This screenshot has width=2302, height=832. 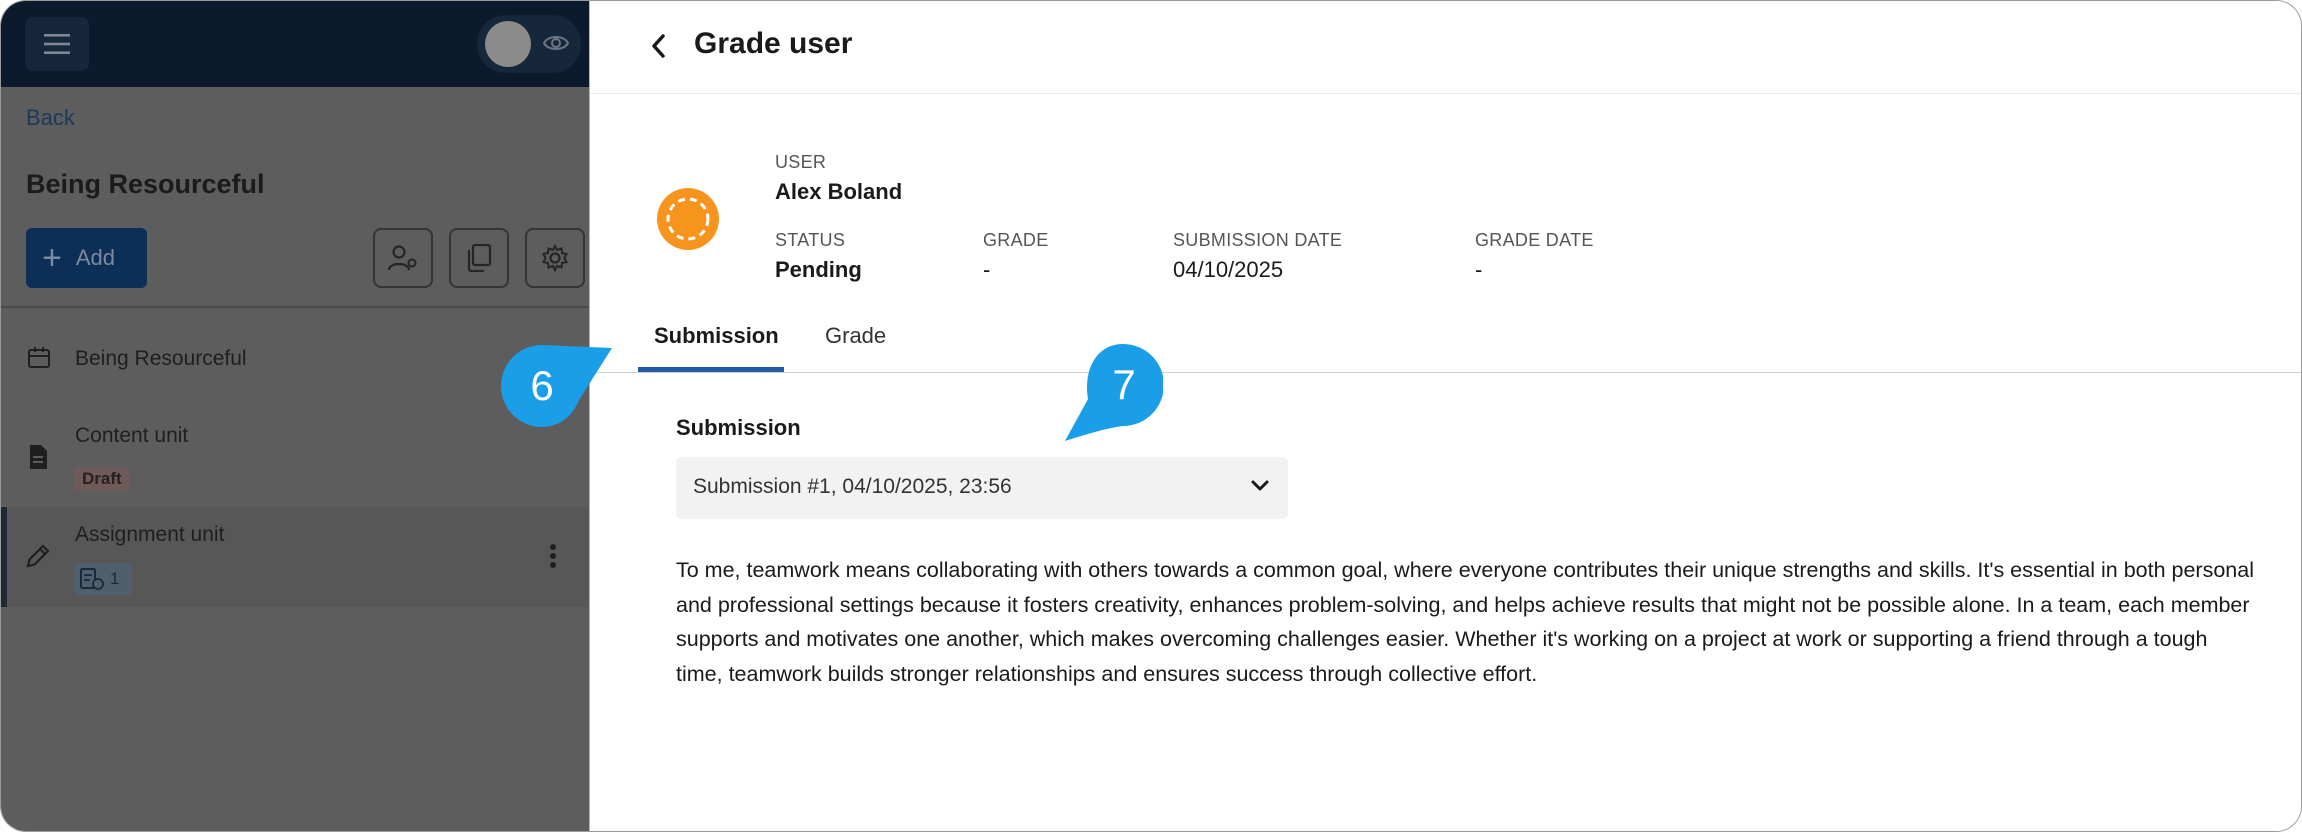 What do you see at coordinates (52, 258) in the screenshot?
I see `plus-icon: +` at bounding box center [52, 258].